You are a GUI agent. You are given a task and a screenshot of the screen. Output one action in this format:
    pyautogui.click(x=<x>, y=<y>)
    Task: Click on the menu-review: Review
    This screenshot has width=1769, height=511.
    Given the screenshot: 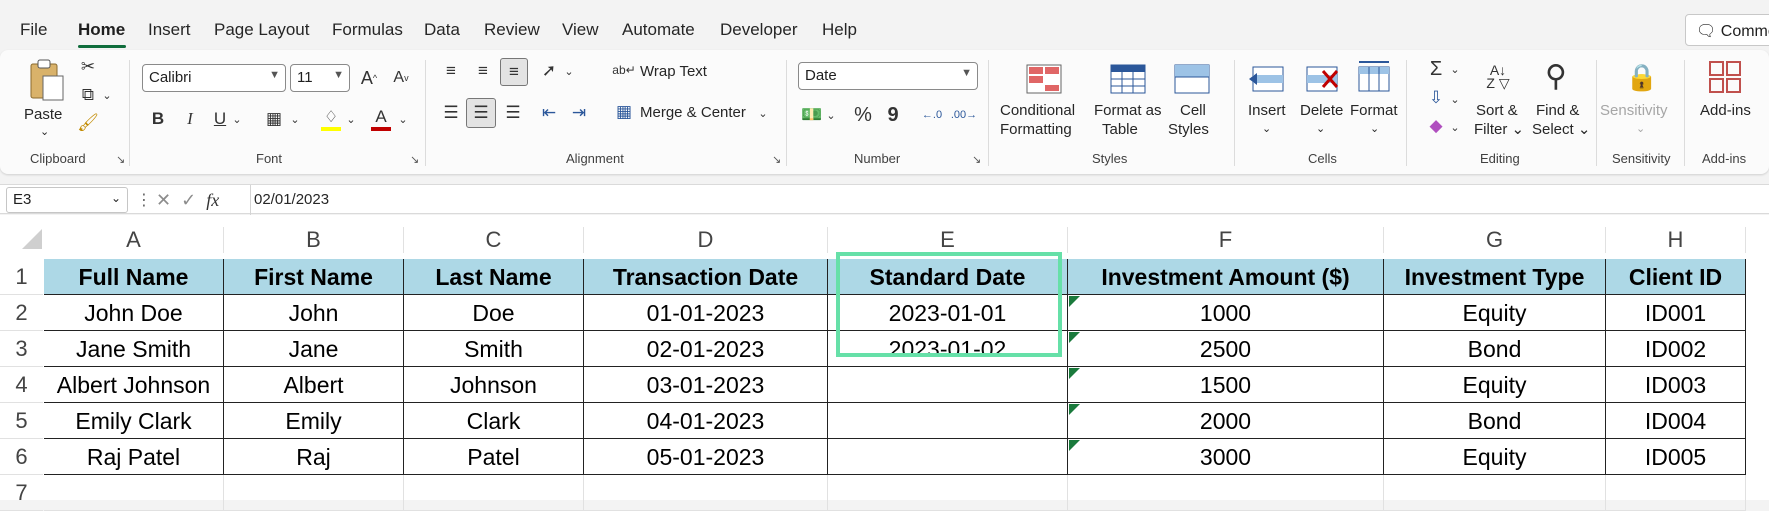 What is the action you would take?
    pyautogui.click(x=512, y=30)
    